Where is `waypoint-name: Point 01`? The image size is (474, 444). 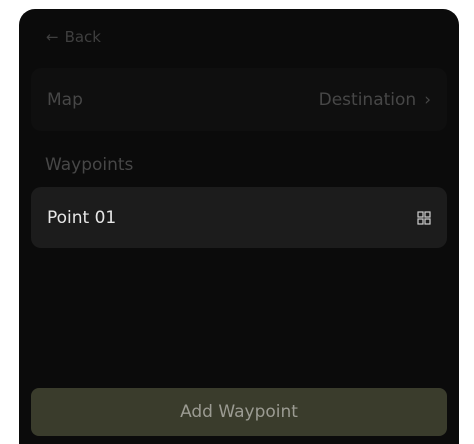
waypoint-name: Point 01 is located at coordinates (82, 217).